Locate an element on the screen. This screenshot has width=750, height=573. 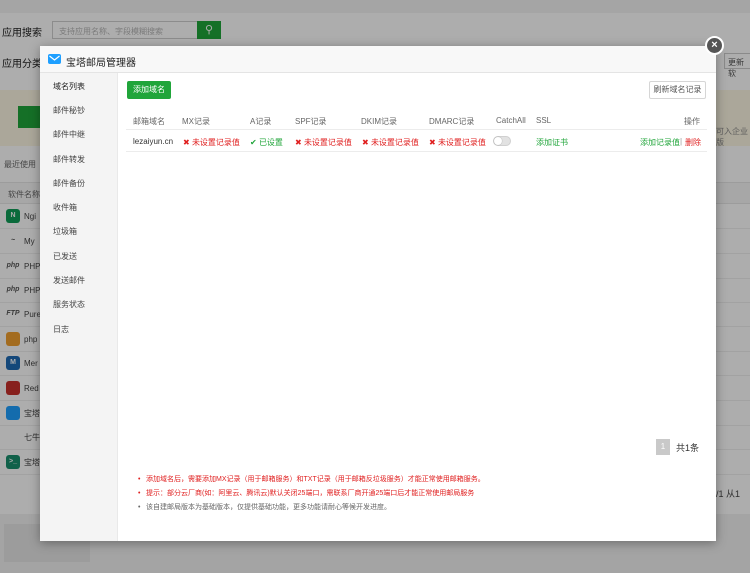
mx-status: ✖ 未设置记录值 is located at coordinates (211, 142).